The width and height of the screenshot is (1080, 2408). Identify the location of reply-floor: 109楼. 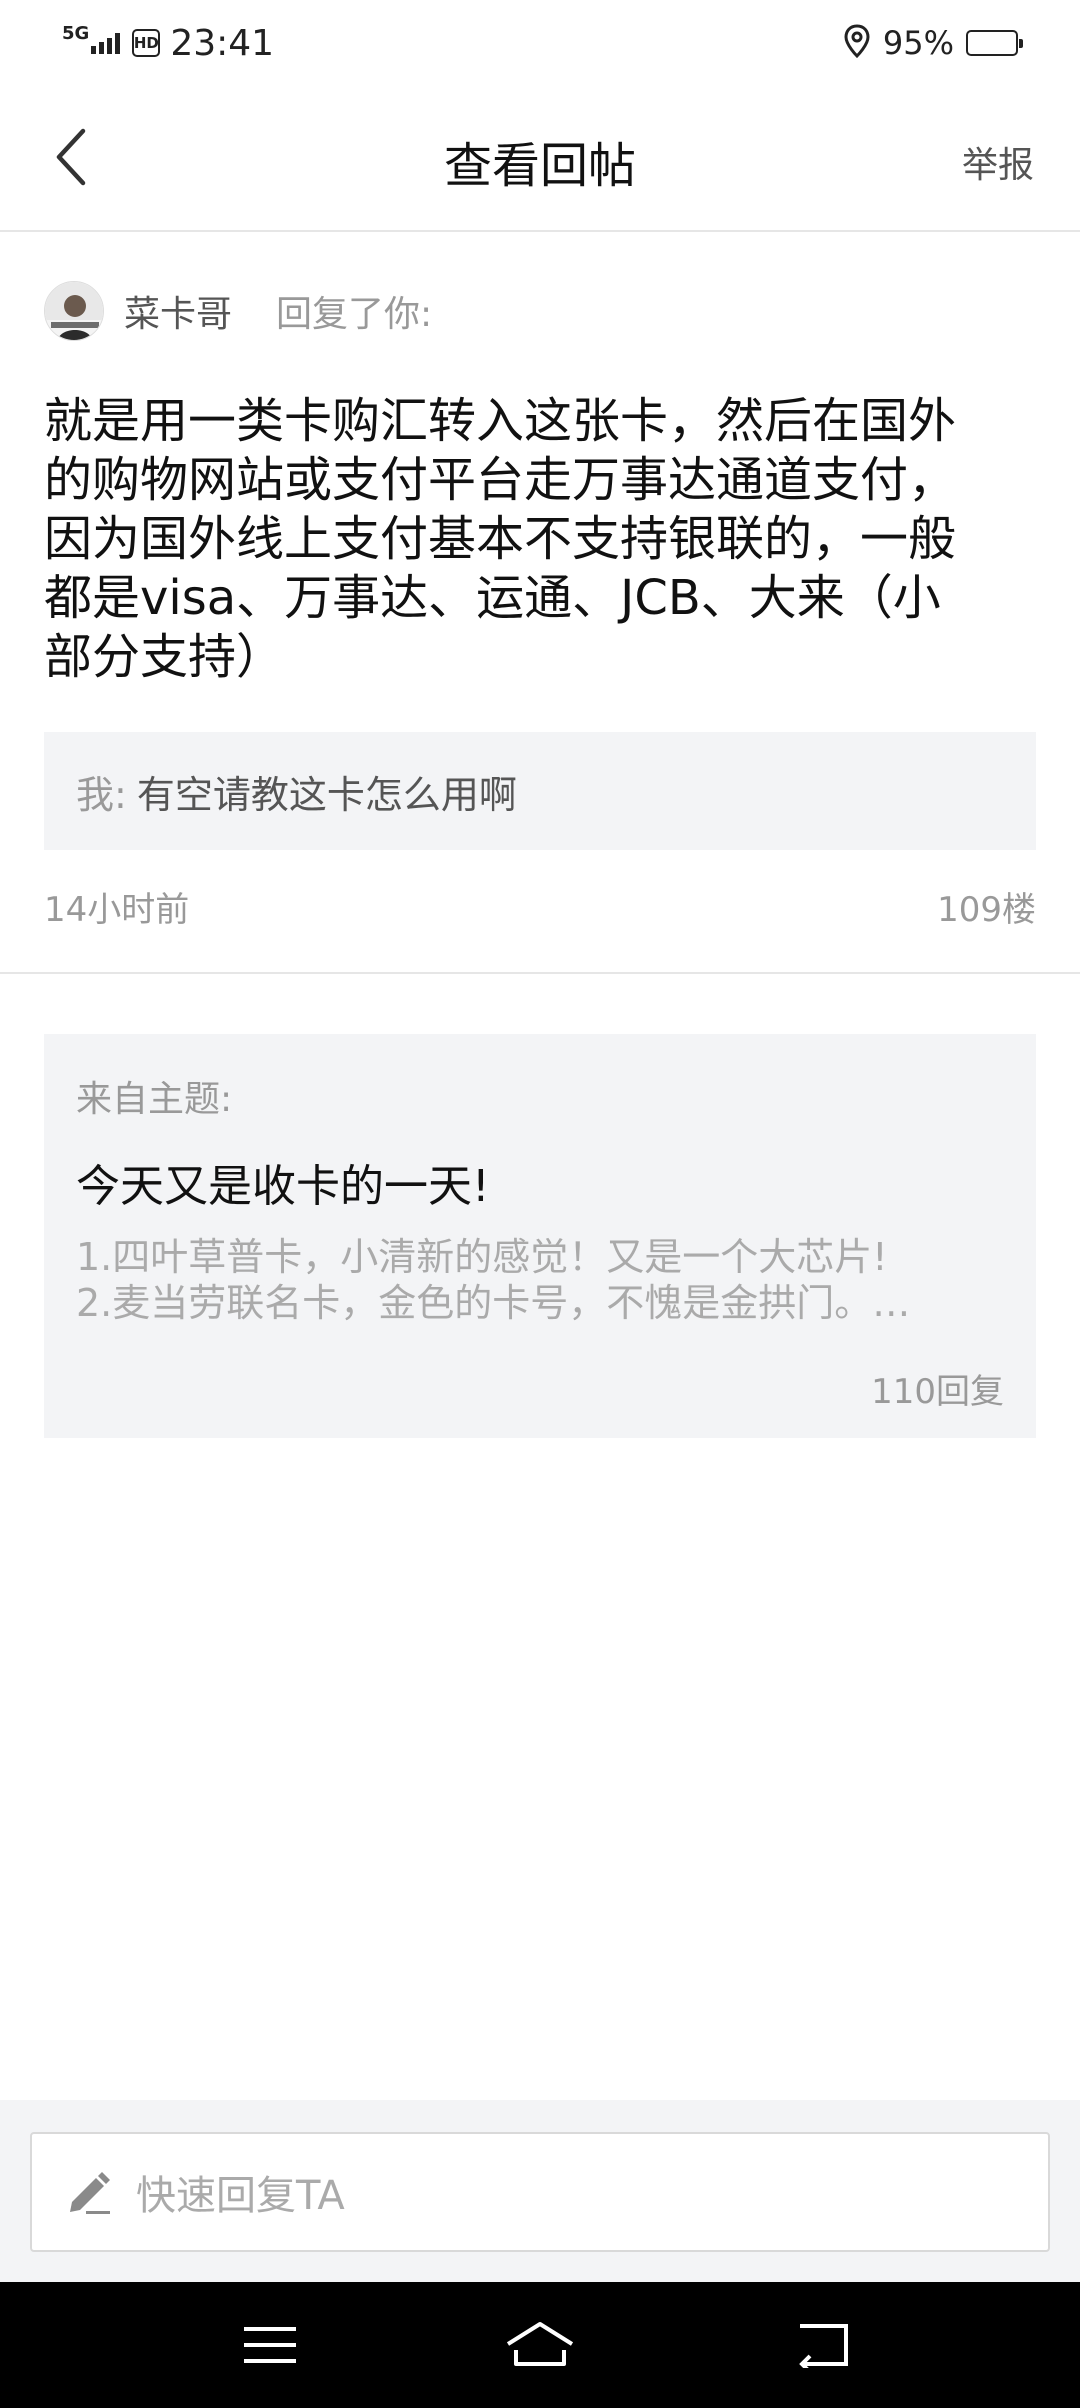
(986, 910).